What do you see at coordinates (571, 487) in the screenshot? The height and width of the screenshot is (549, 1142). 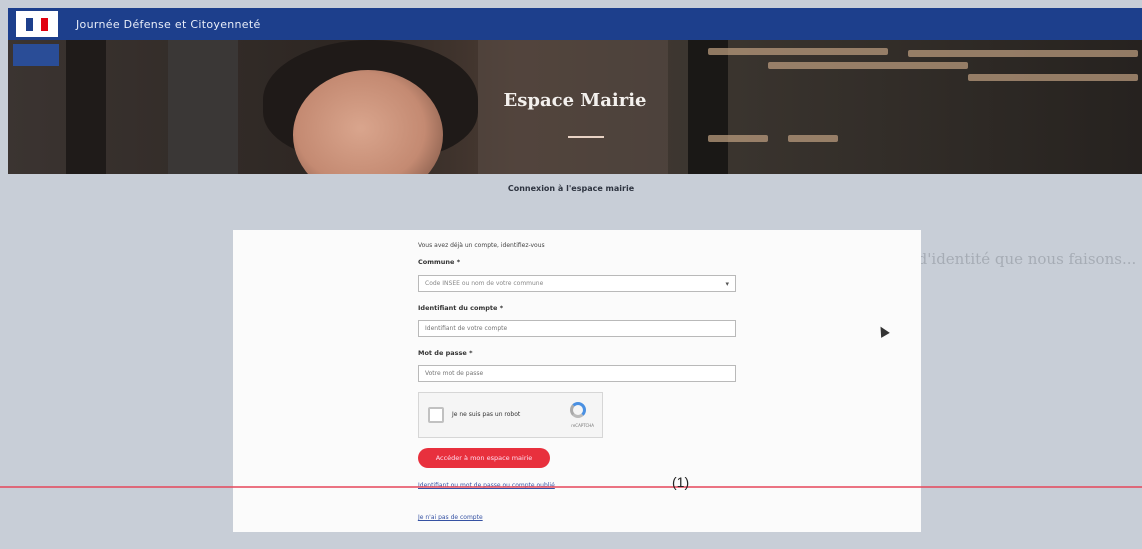 I see `annotation-line` at bounding box center [571, 487].